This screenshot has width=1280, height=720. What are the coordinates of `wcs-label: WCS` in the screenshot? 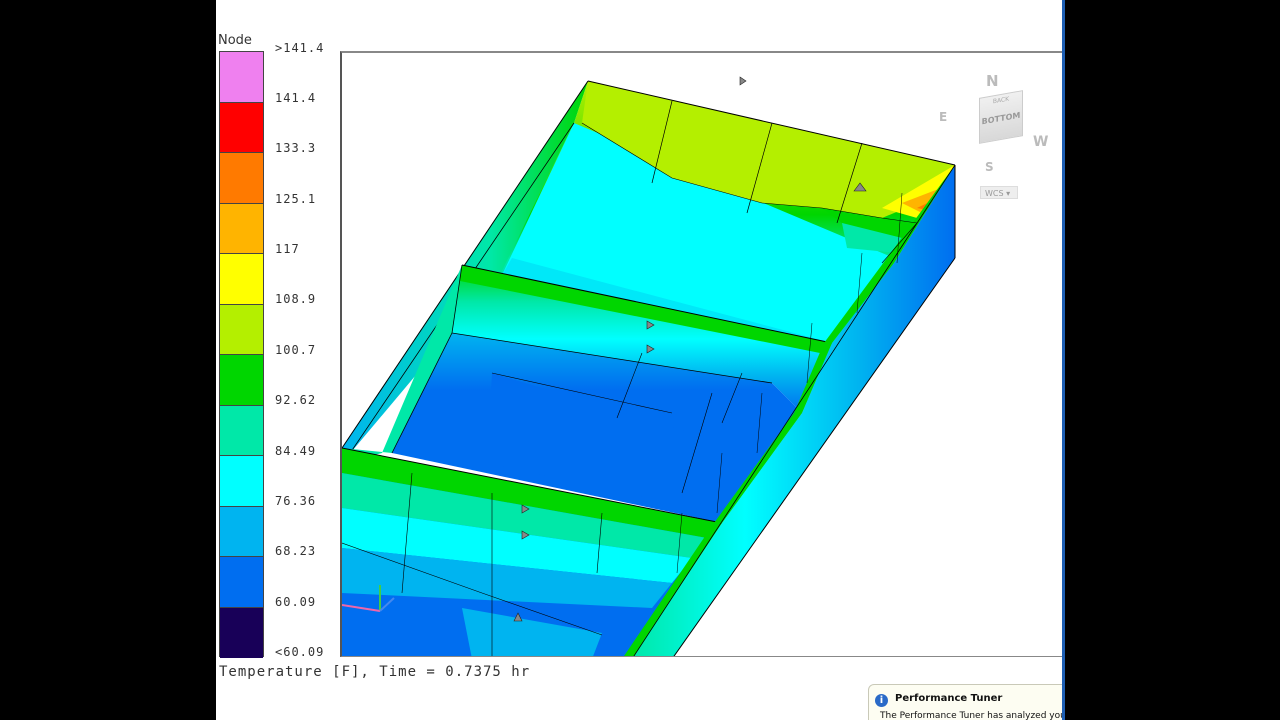 It's located at (994, 193).